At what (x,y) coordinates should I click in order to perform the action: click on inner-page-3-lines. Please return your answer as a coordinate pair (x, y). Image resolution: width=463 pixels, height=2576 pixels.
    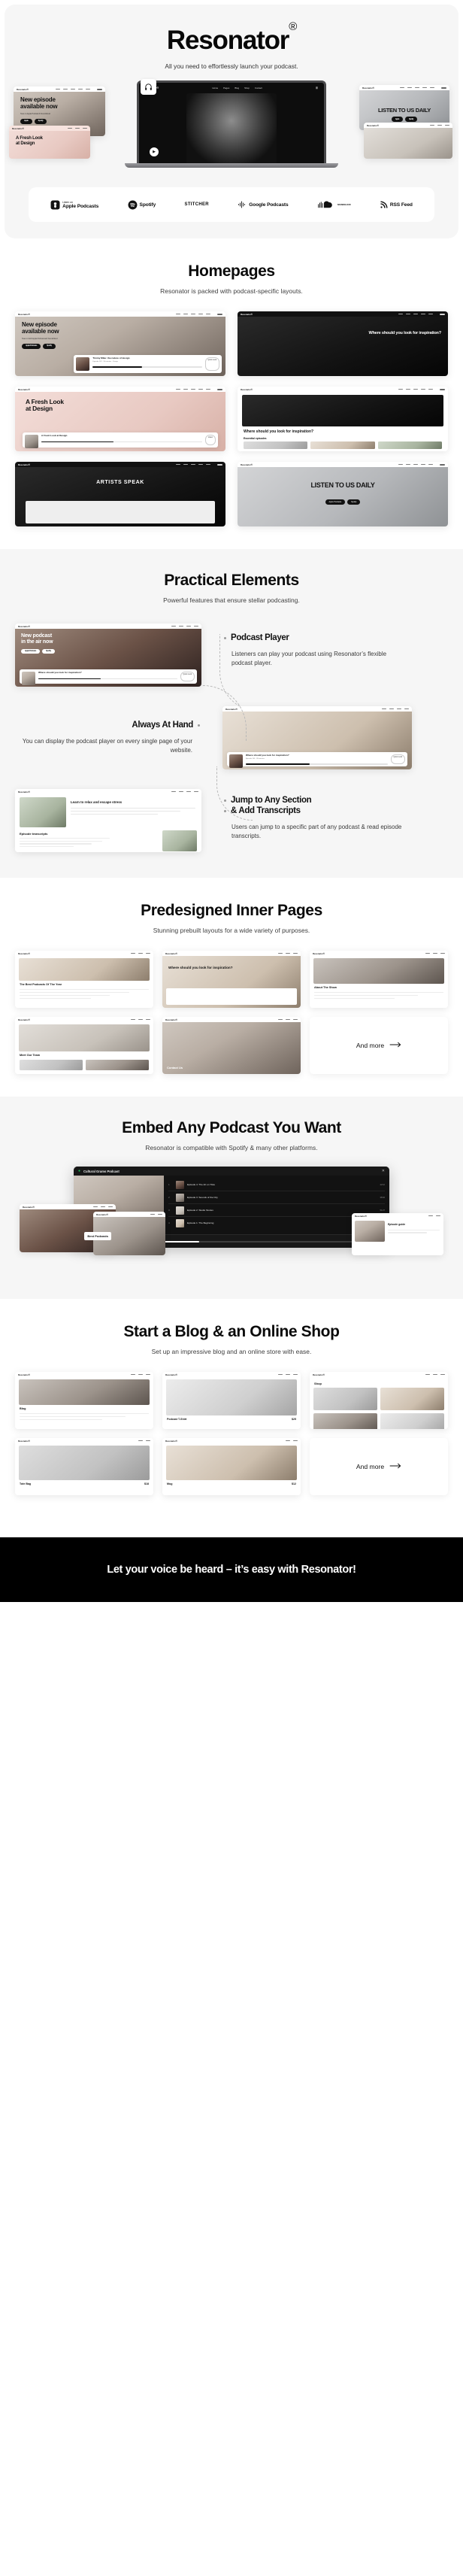
    Looking at the image, I should click on (379, 996).